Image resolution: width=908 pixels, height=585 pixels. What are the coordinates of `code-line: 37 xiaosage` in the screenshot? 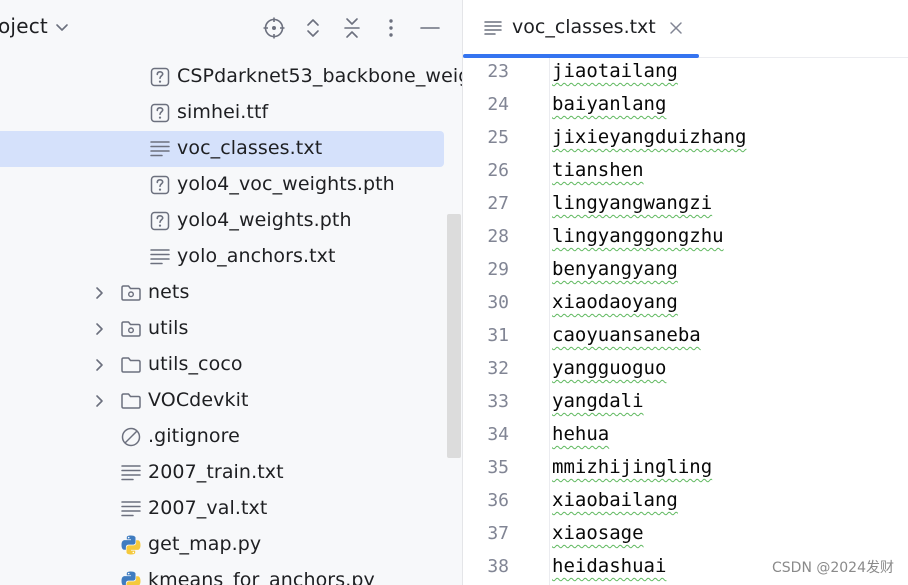 It's located at (685, 536).